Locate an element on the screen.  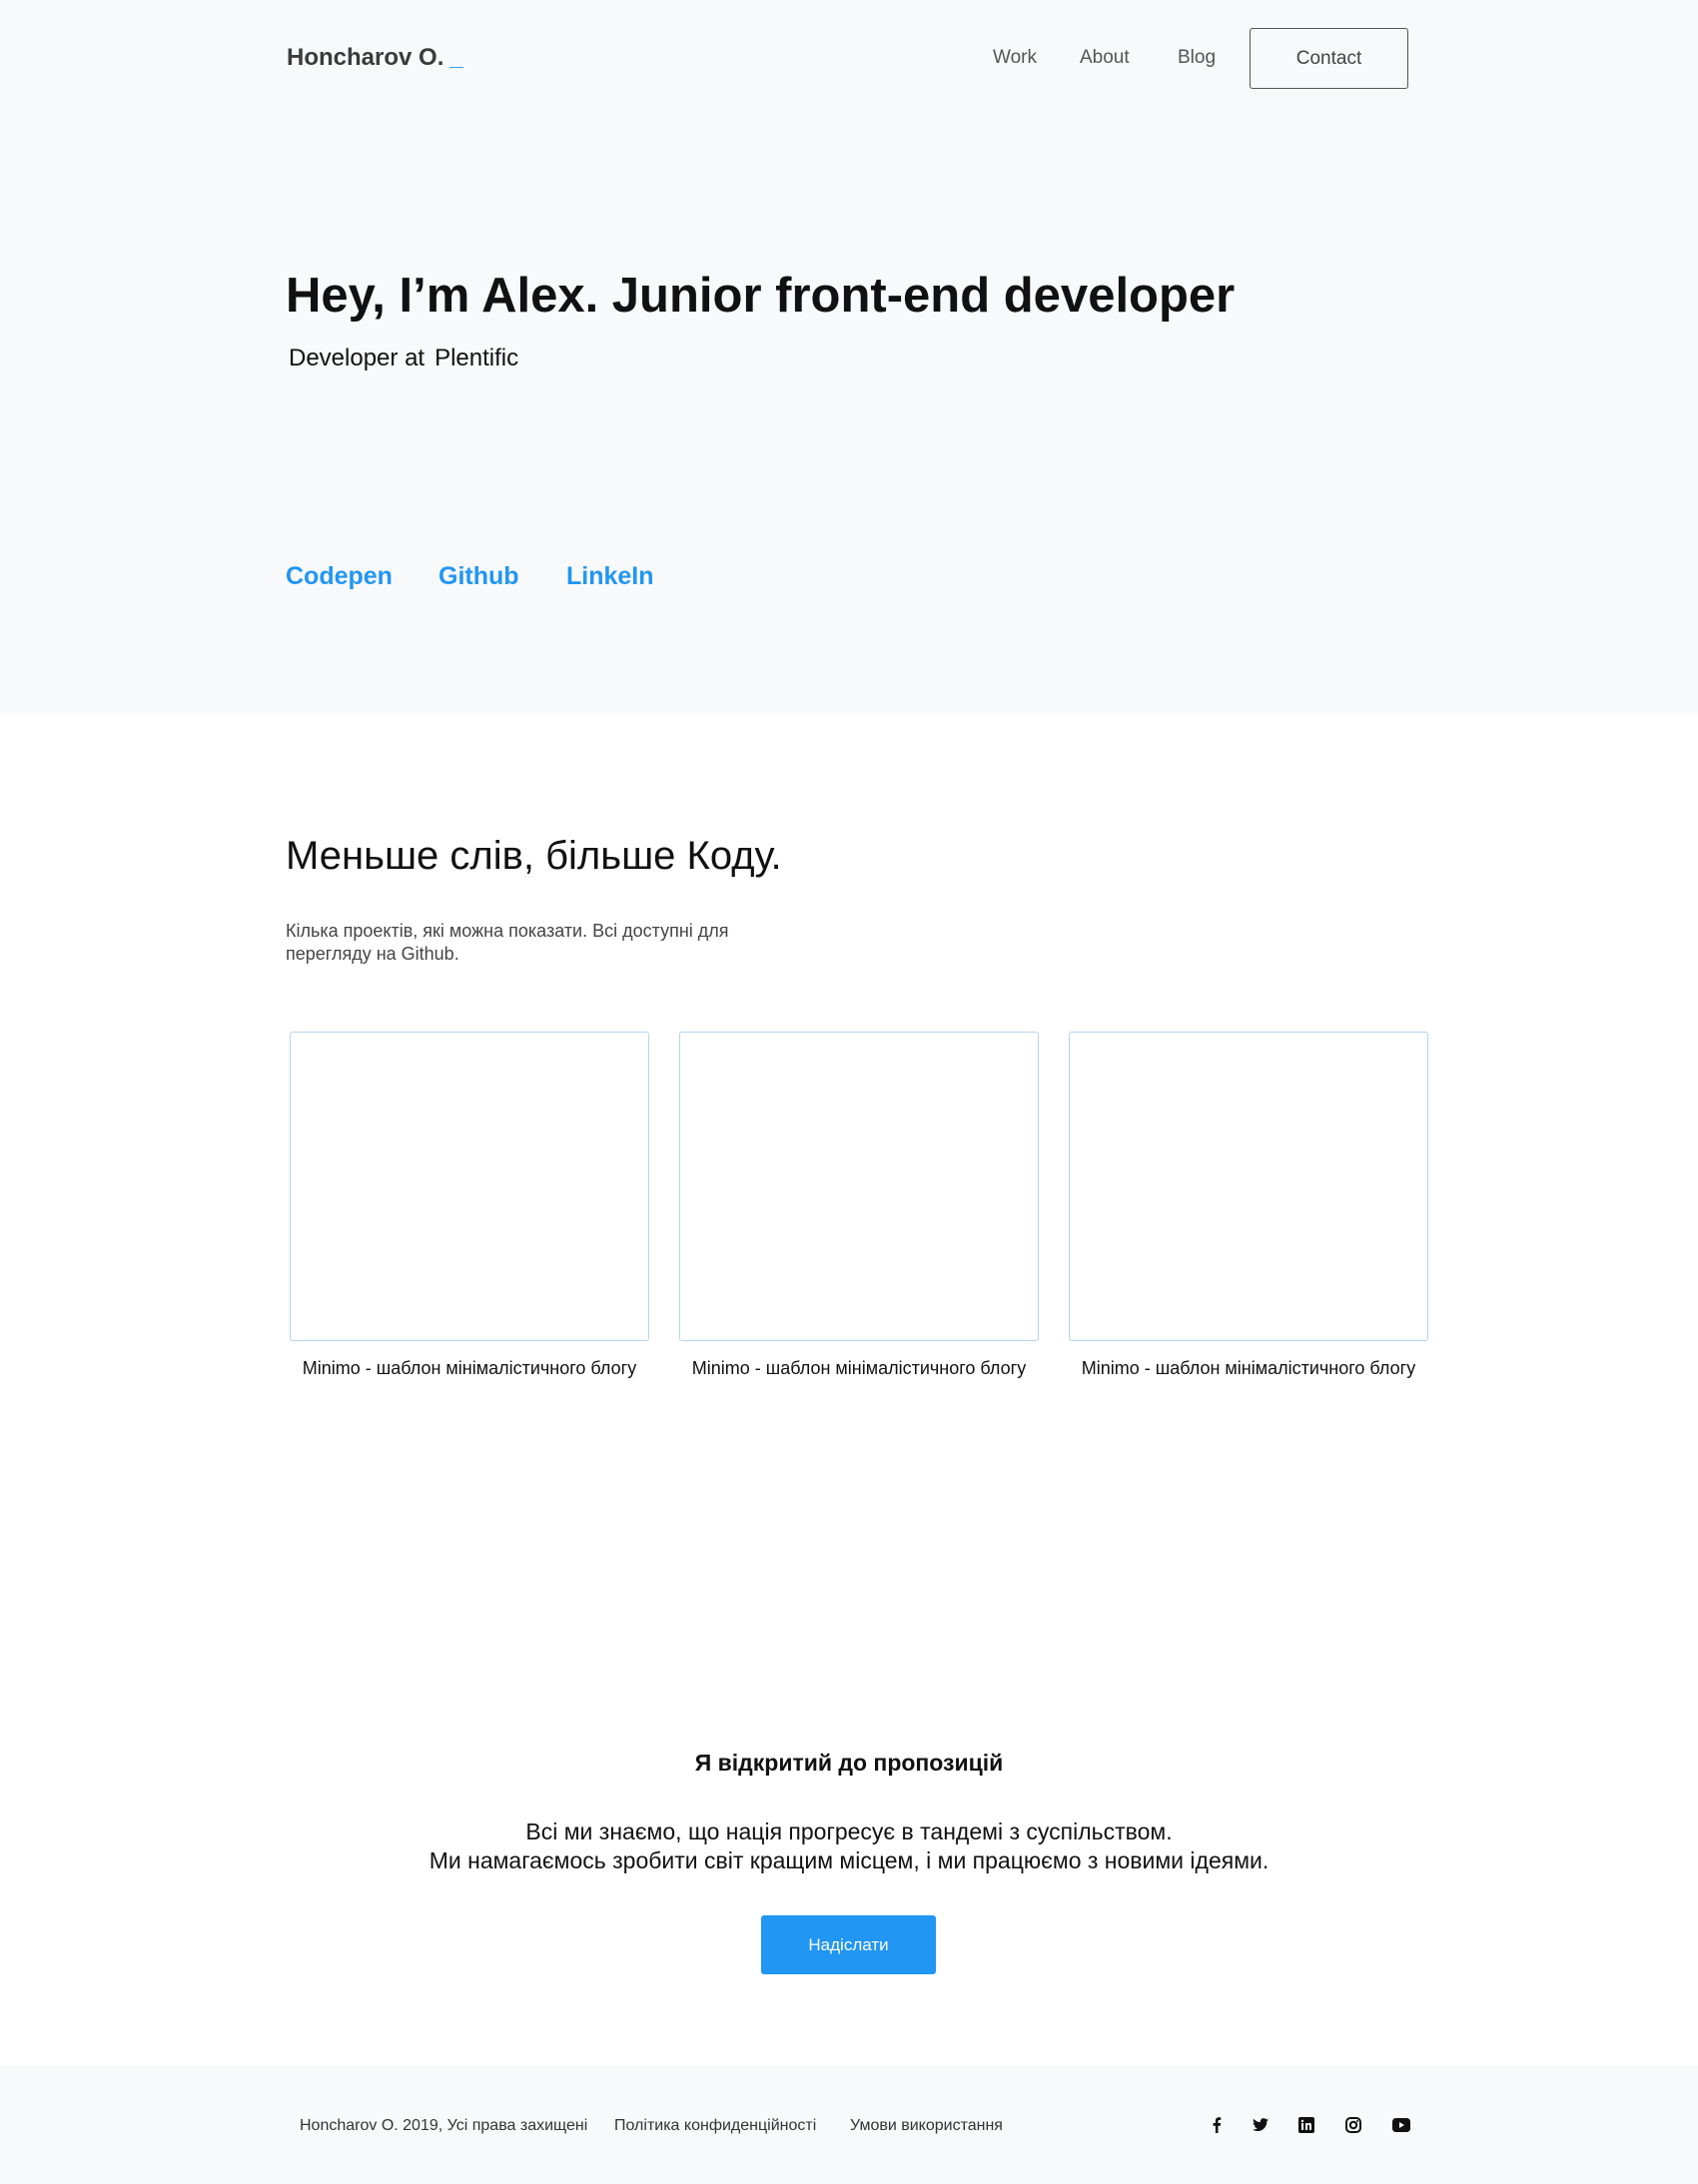
codepen-link: Codepen is located at coordinates (339, 576).